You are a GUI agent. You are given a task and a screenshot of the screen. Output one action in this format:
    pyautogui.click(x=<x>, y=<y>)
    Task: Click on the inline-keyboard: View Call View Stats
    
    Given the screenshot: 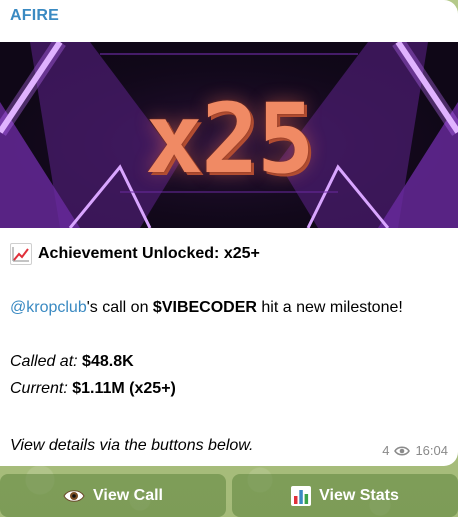 What is the action you would take?
    pyautogui.click(x=229, y=495)
    